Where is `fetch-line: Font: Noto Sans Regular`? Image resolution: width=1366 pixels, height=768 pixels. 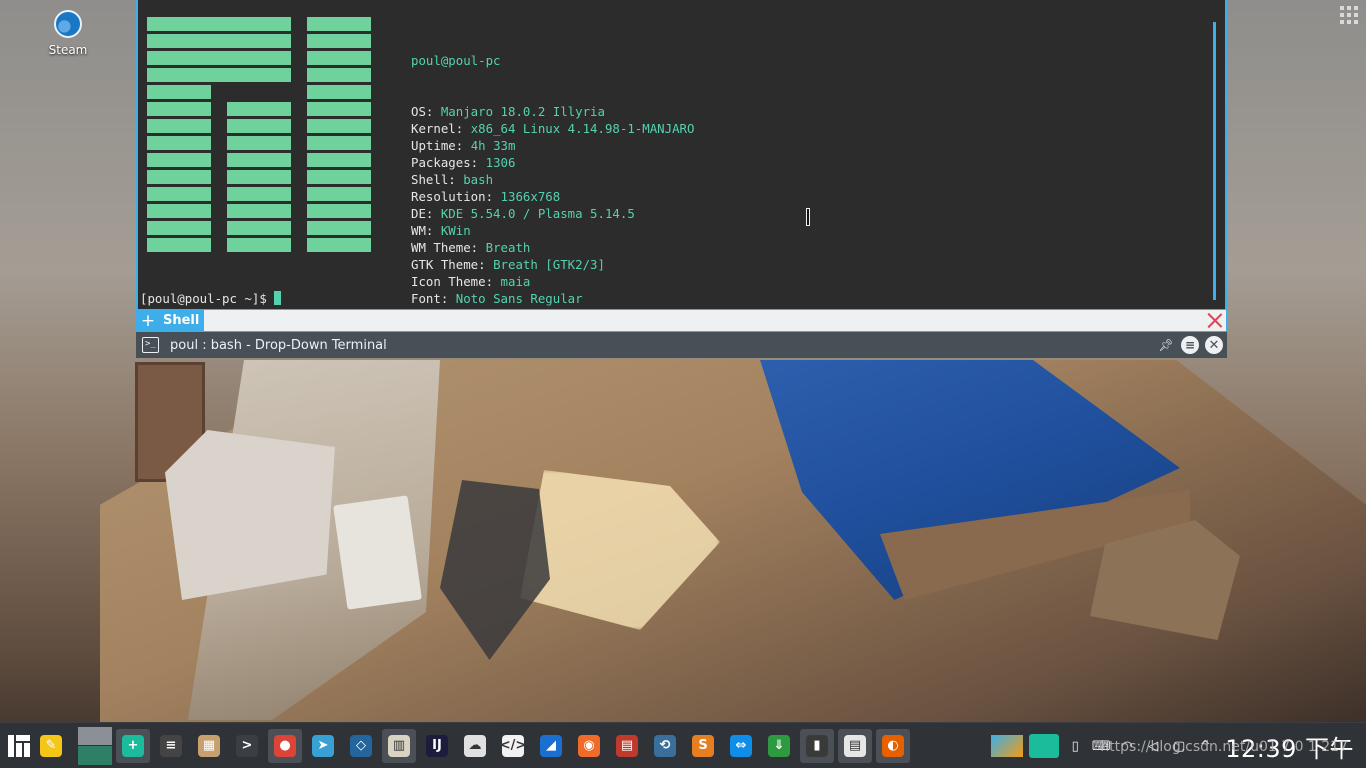
fetch-line: Font: Noto Sans Regular is located at coordinates (631, 298).